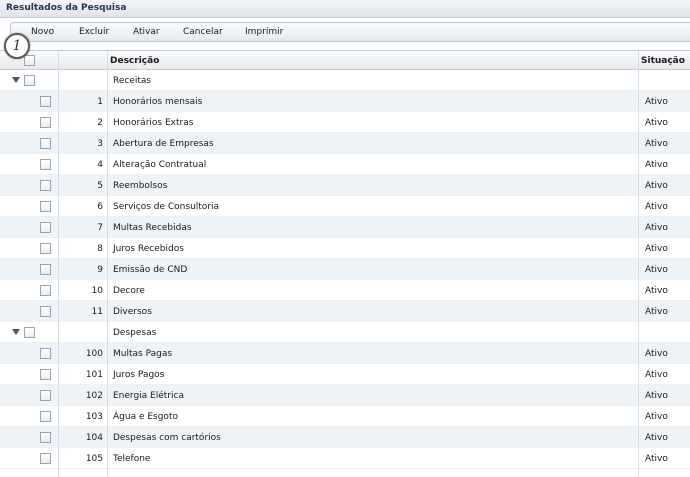 Image resolution: width=690 pixels, height=477 pixels. I want to click on table-row: 100 Multas Pagas Ativo, so click(345, 353).